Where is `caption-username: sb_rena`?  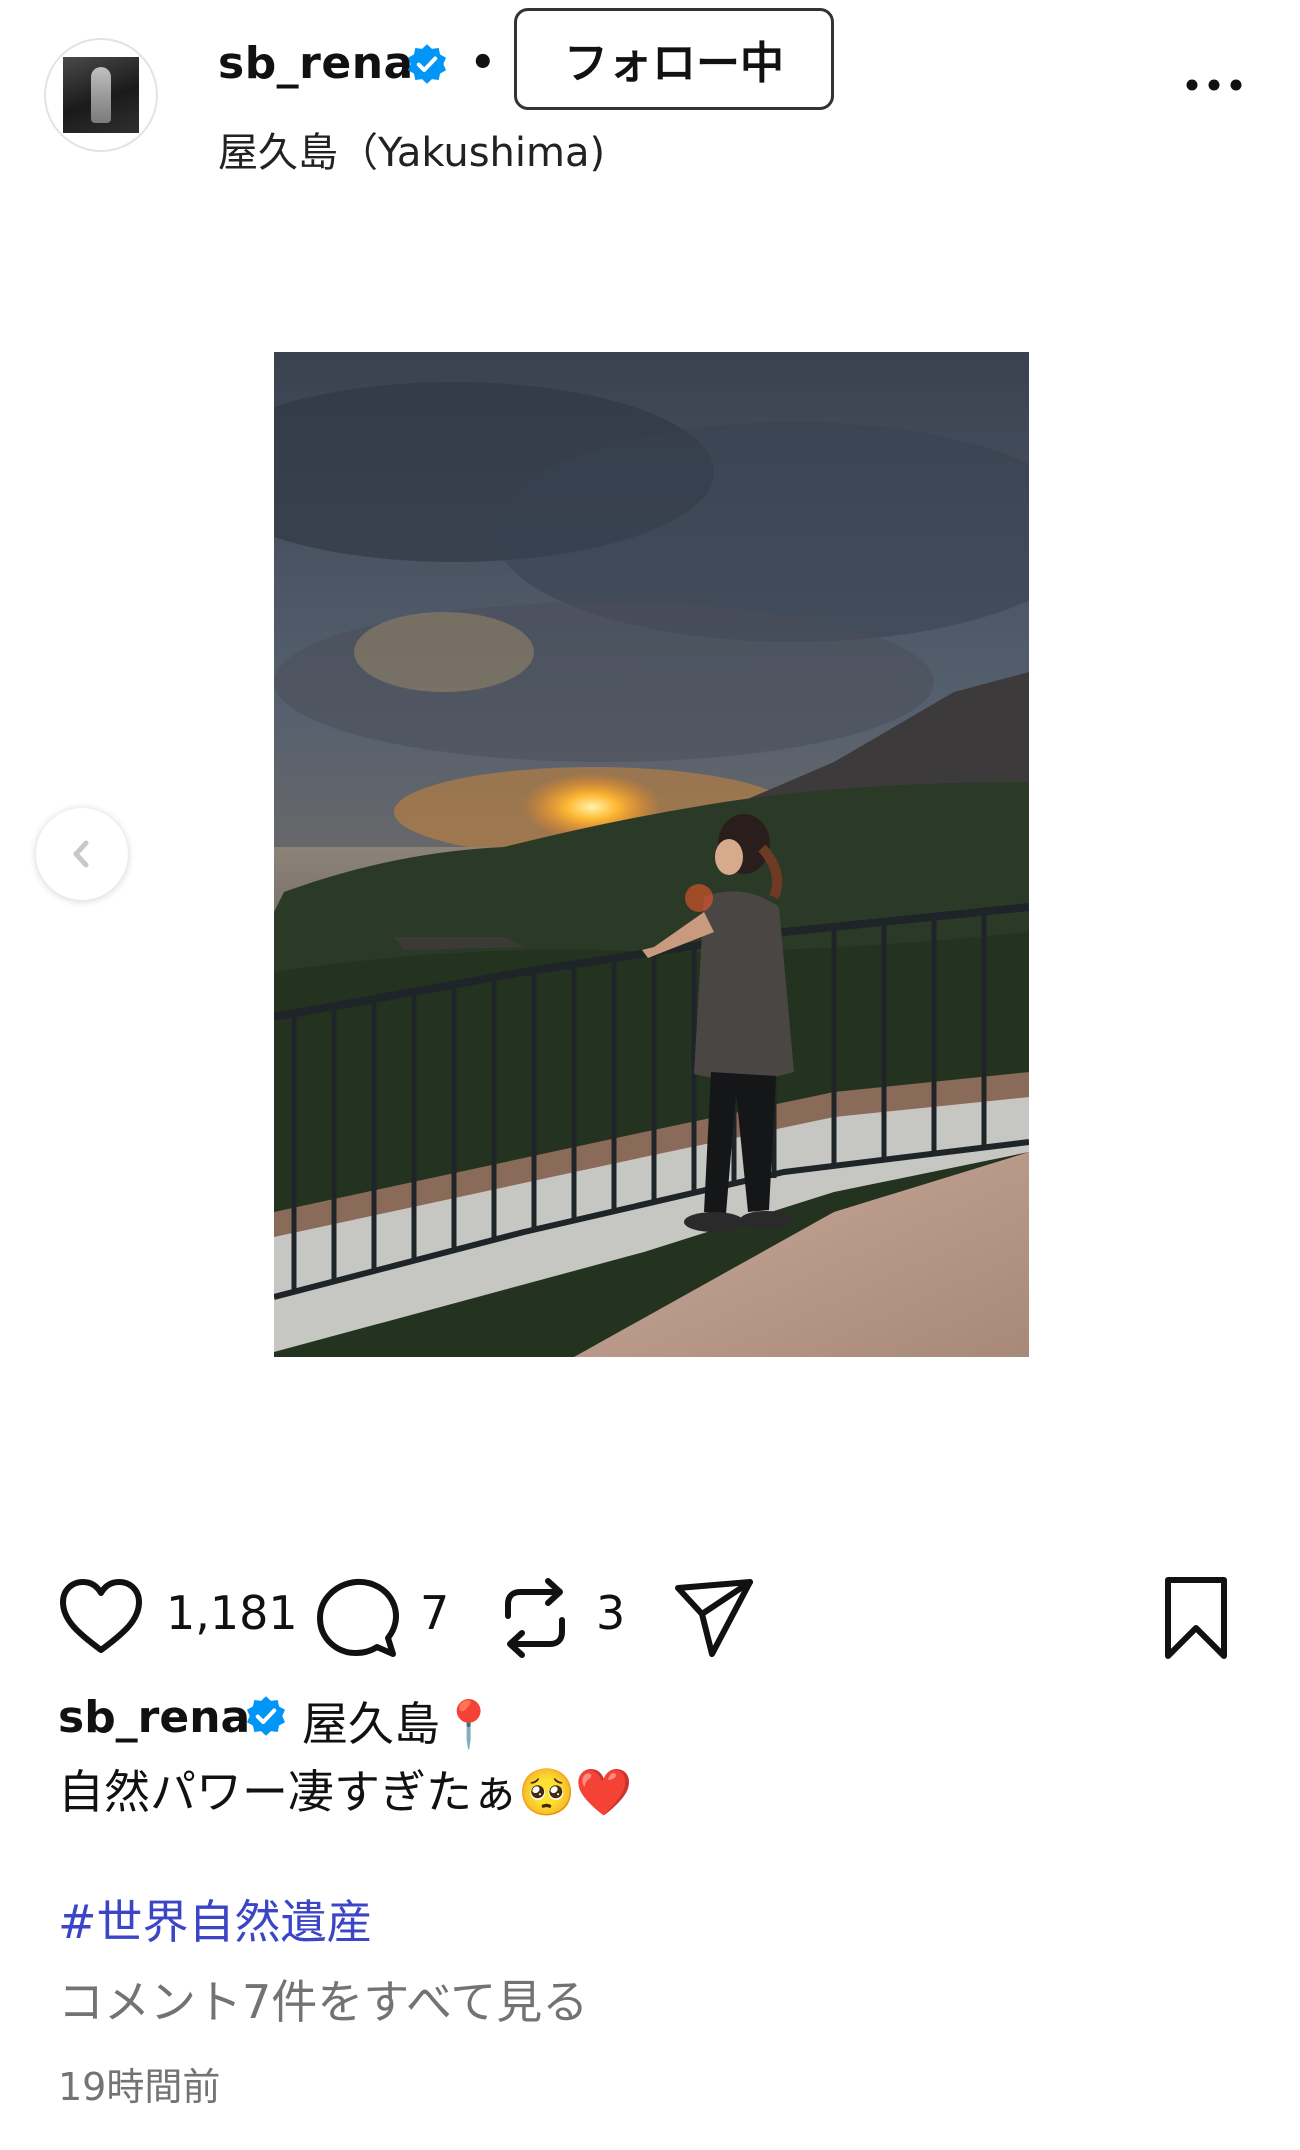
caption-username: sb_rena is located at coordinates (154, 1717).